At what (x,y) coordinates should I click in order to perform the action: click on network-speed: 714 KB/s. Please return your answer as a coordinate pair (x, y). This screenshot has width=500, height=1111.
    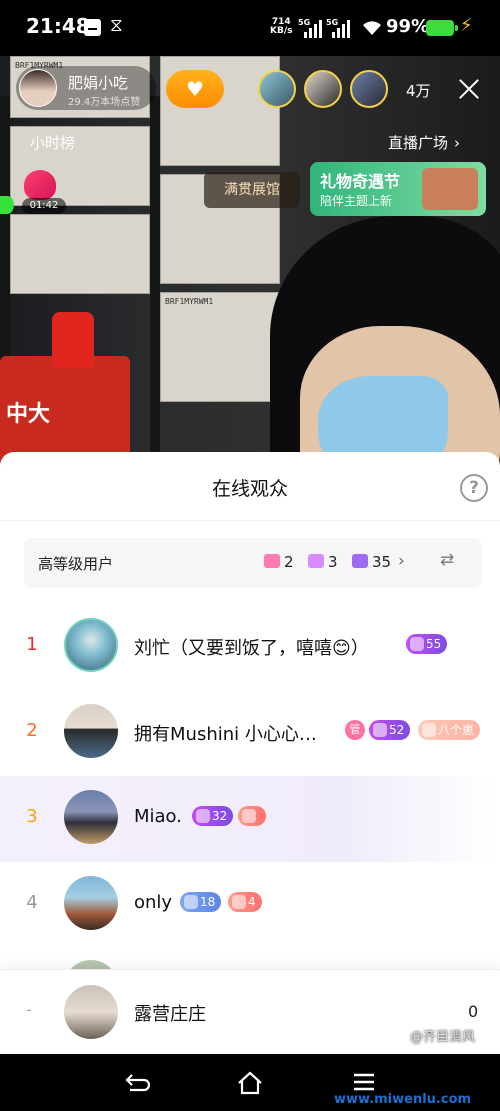
    Looking at the image, I should click on (281, 26).